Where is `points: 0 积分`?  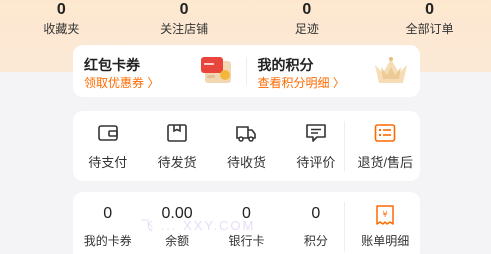
points: 0 积分 is located at coordinates (315, 223).